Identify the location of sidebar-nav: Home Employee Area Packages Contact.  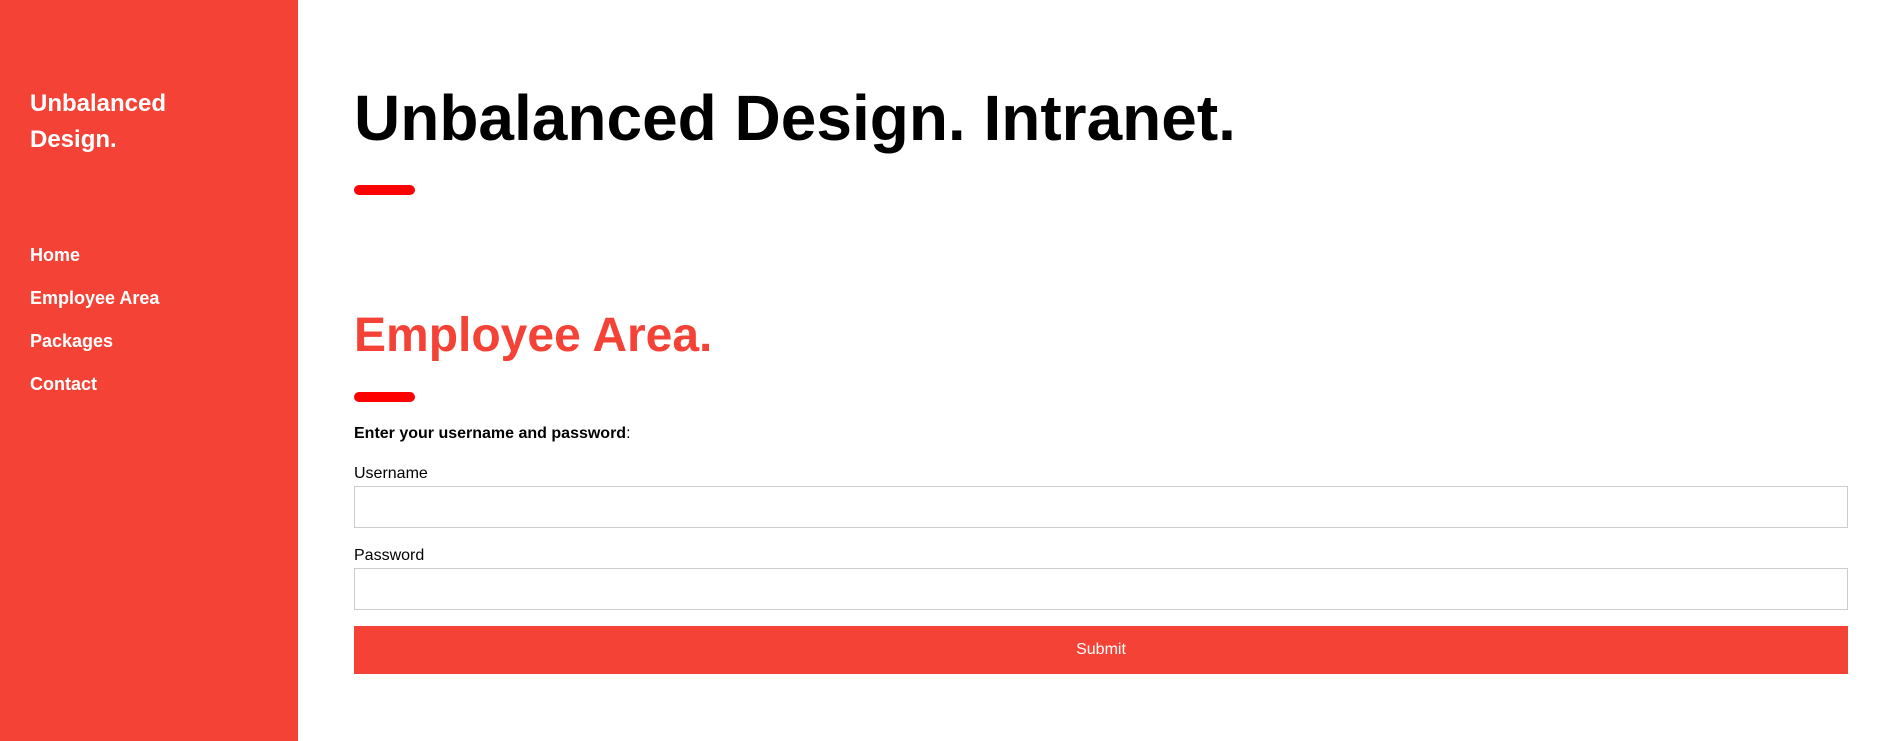
(94, 328).